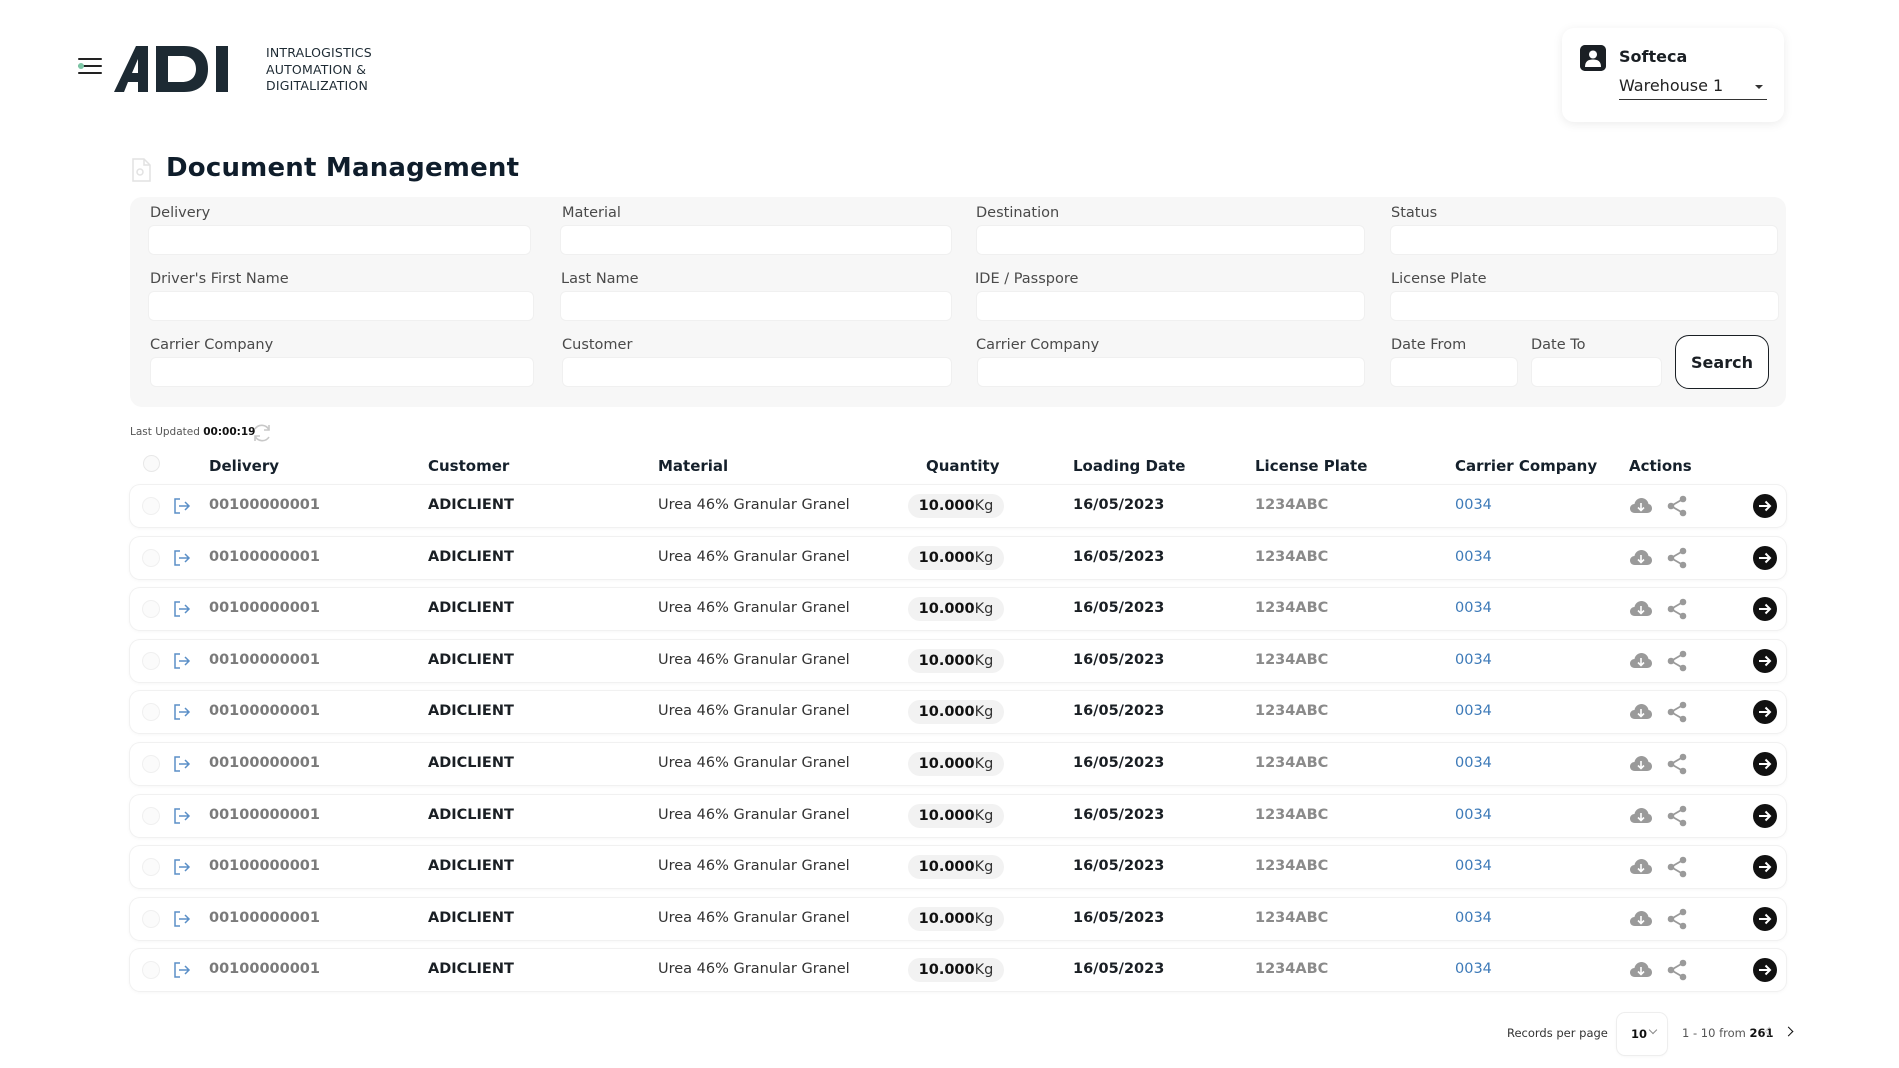 This screenshot has width=1899, height=1068. Describe the element at coordinates (1584, 240) in the screenshot. I see `status-input` at that location.